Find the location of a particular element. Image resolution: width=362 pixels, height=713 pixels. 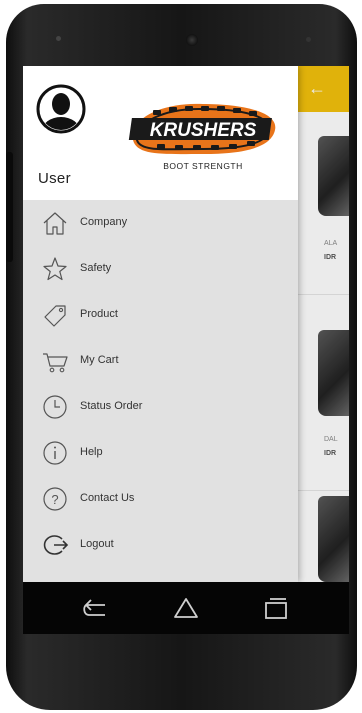

menu-item-label: Status Order is located at coordinates (111, 406).